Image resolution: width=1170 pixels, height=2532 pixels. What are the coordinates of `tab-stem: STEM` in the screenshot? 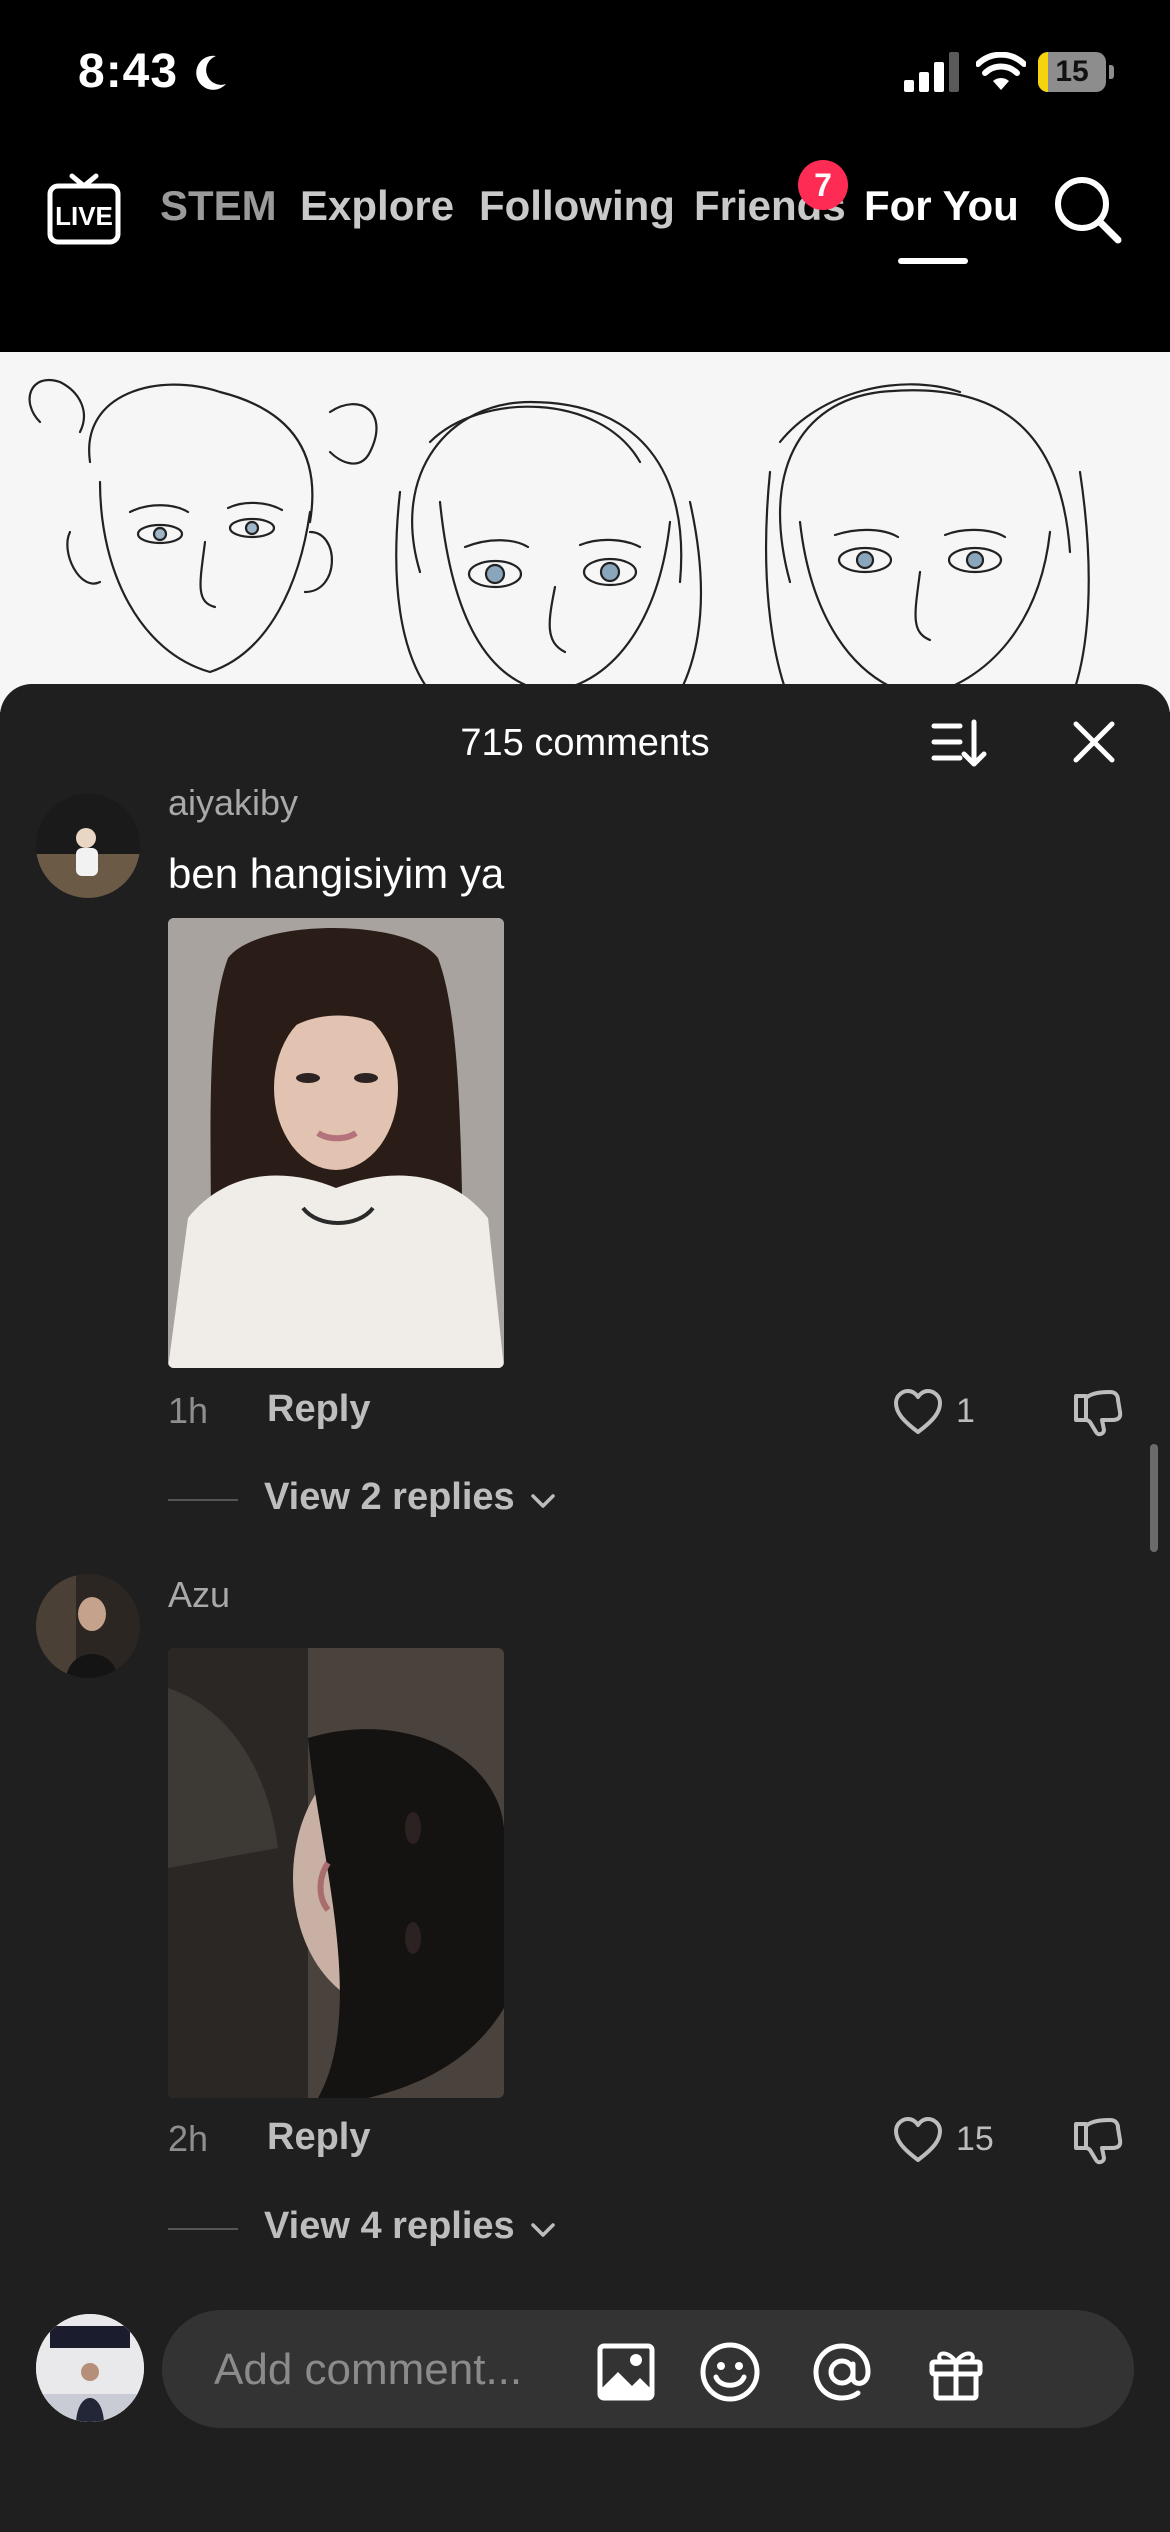 It's located at (218, 206).